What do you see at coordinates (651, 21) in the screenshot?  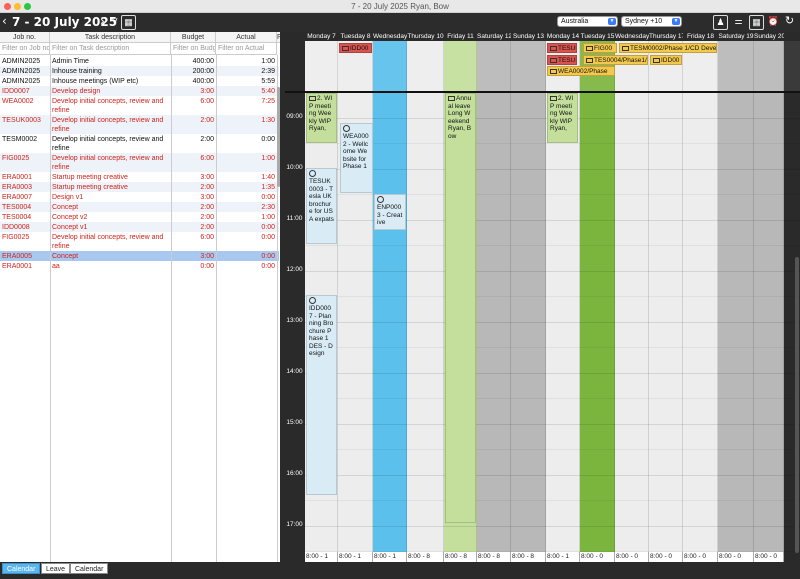 I see `timezone-select: Sydney +10 ▼` at bounding box center [651, 21].